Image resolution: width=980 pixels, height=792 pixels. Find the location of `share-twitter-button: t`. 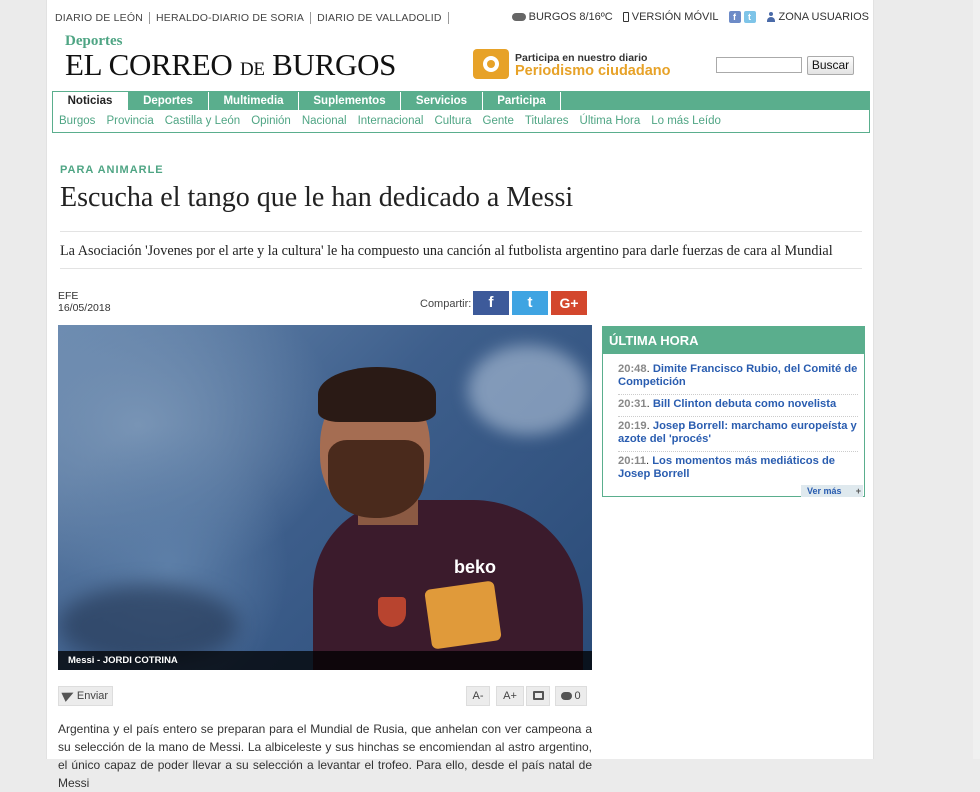

share-twitter-button: t is located at coordinates (530, 303).